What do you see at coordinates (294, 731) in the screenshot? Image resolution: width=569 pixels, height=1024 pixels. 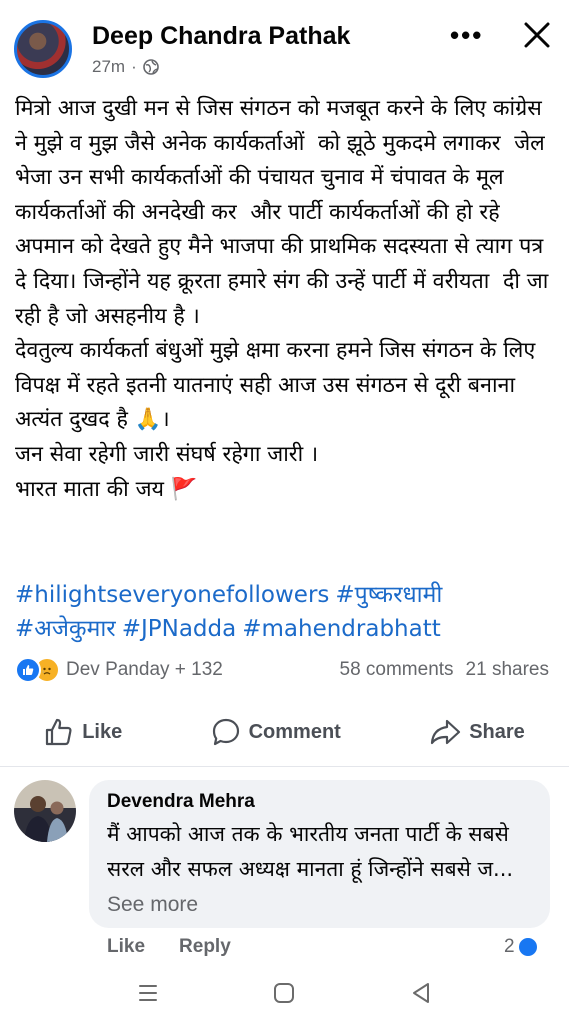 I see `comment-label: Comment` at bounding box center [294, 731].